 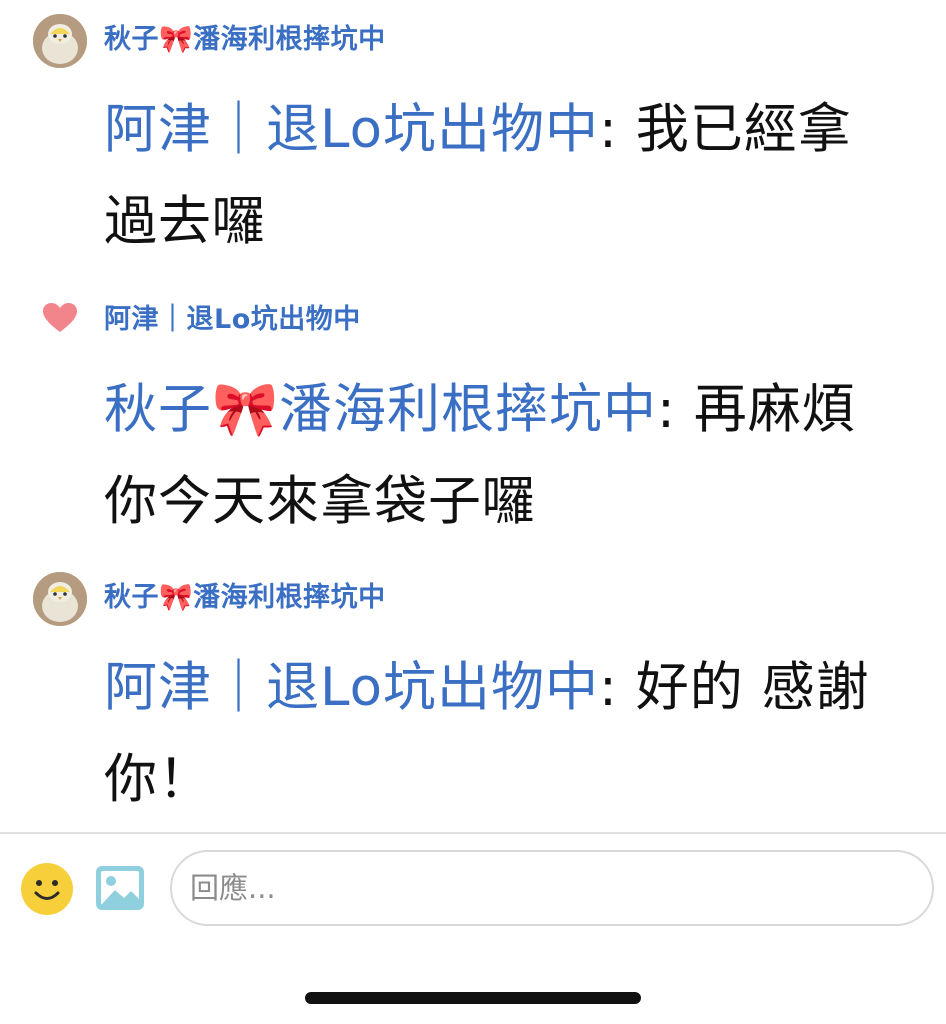 What do you see at coordinates (473, 998) in the screenshot?
I see `home-indicator` at bounding box center [473, 998].